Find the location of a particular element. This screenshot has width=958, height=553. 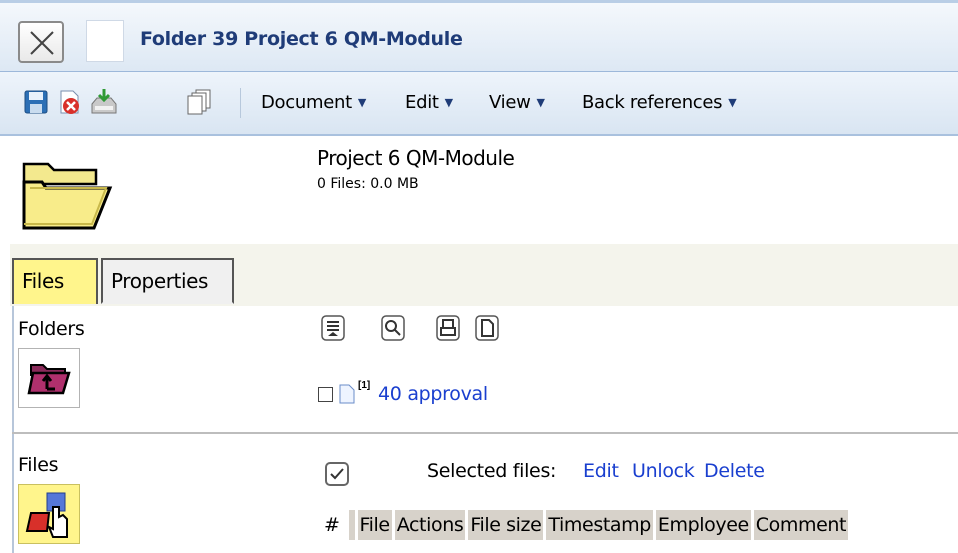

column-header-timestamp: Timestamp is located at coordinates (599, 525).